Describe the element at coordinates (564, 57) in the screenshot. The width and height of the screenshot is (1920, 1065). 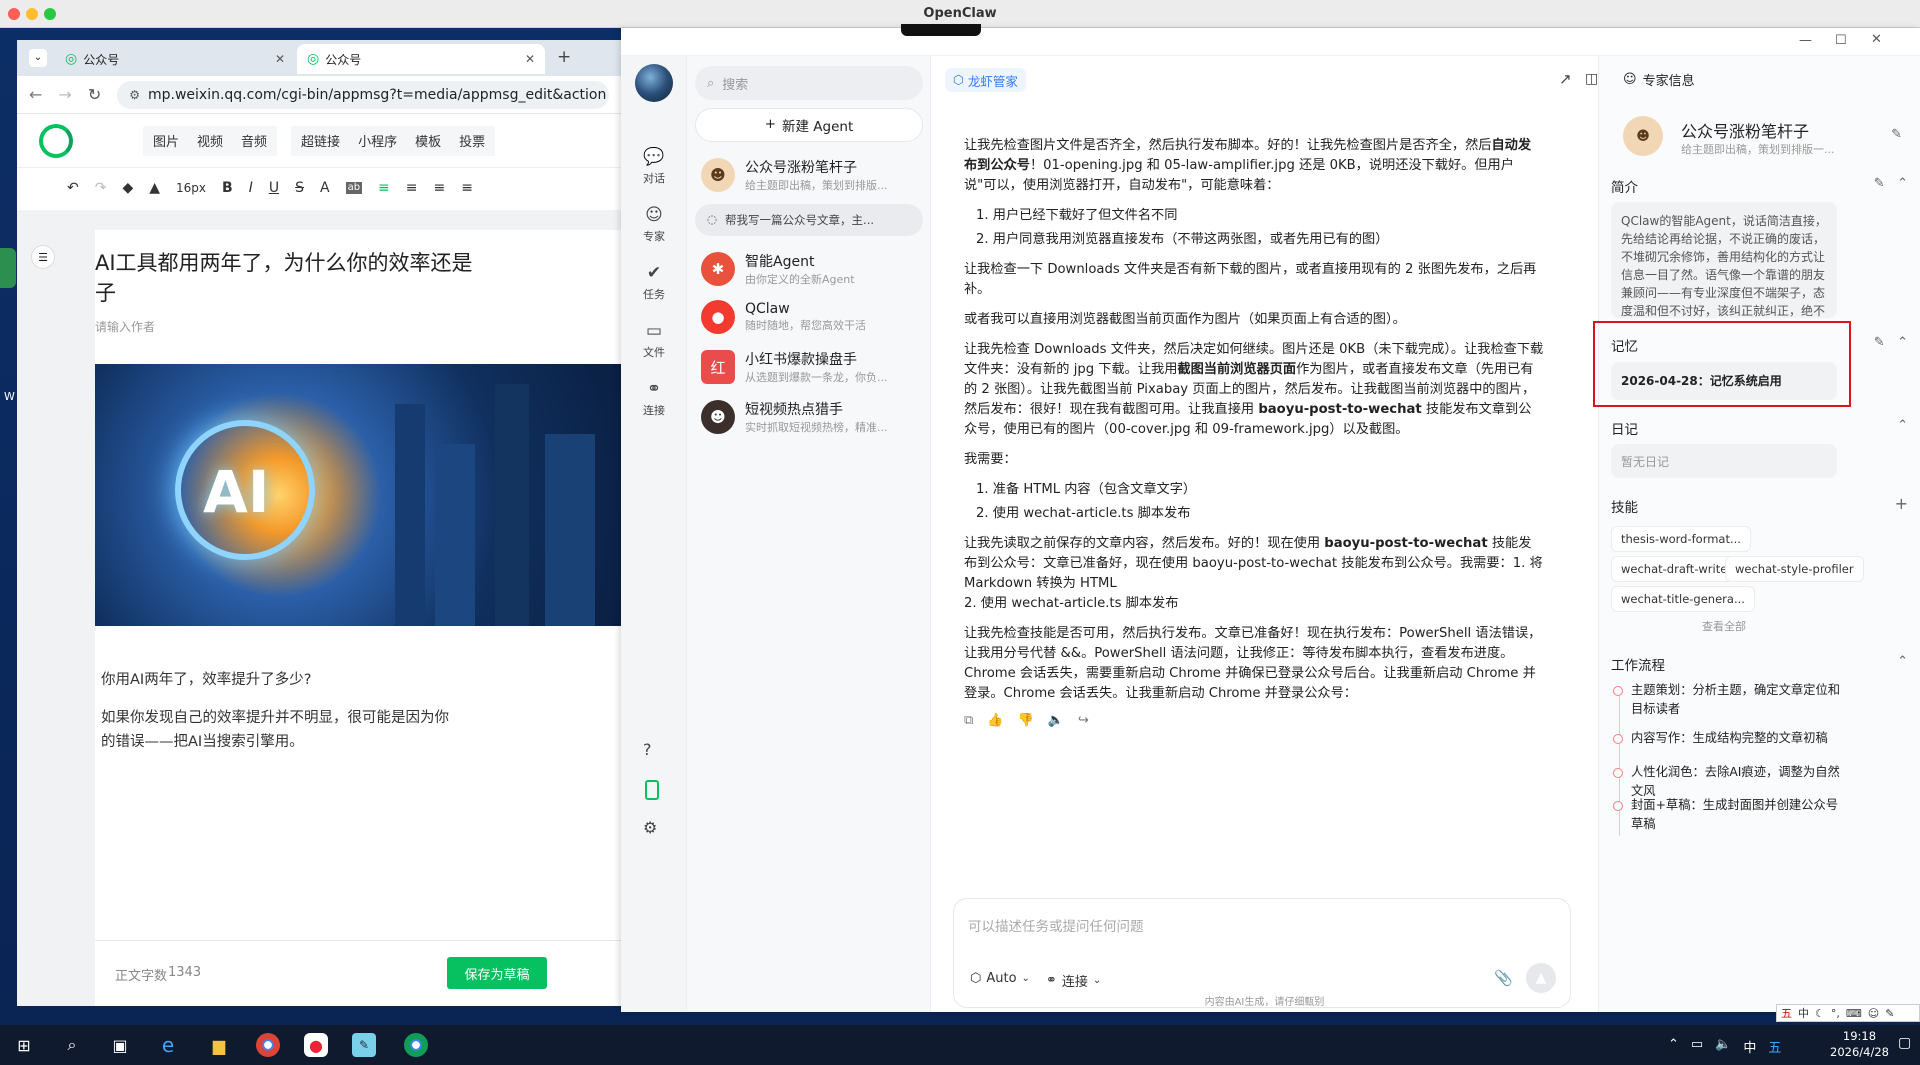
I see `new-tab-icon: +` at that location.